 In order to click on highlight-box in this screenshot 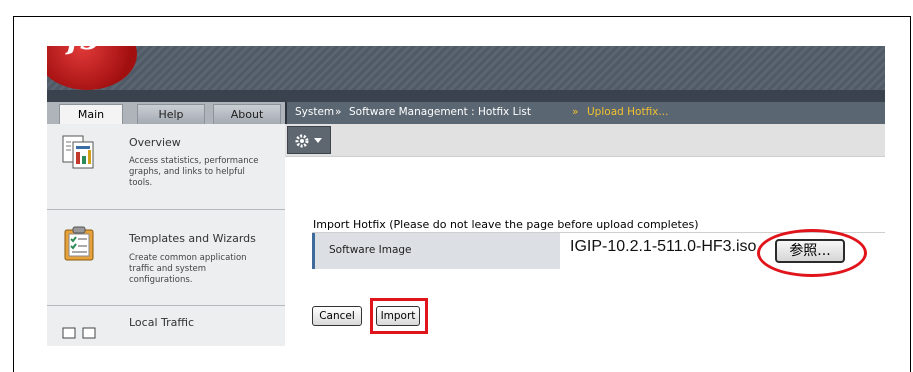, I will do `click(399, 316)`.